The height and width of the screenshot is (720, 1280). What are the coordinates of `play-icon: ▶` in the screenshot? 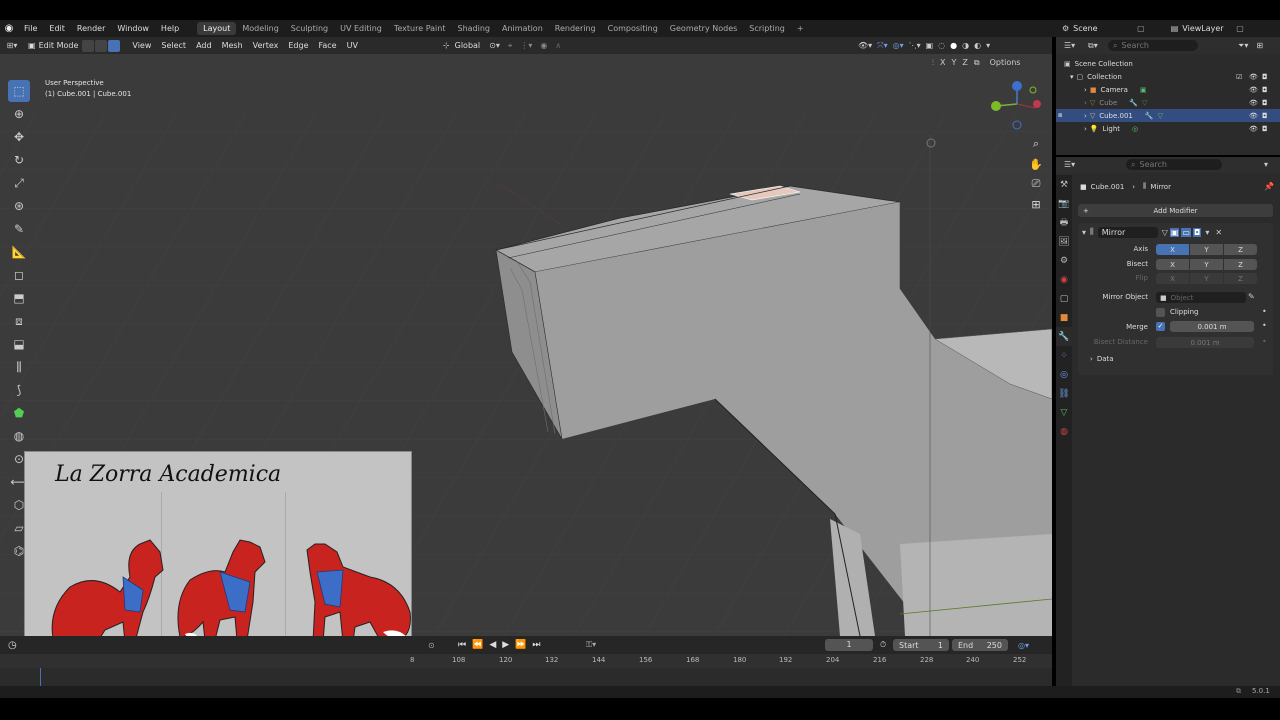 It's located at (505, 645).